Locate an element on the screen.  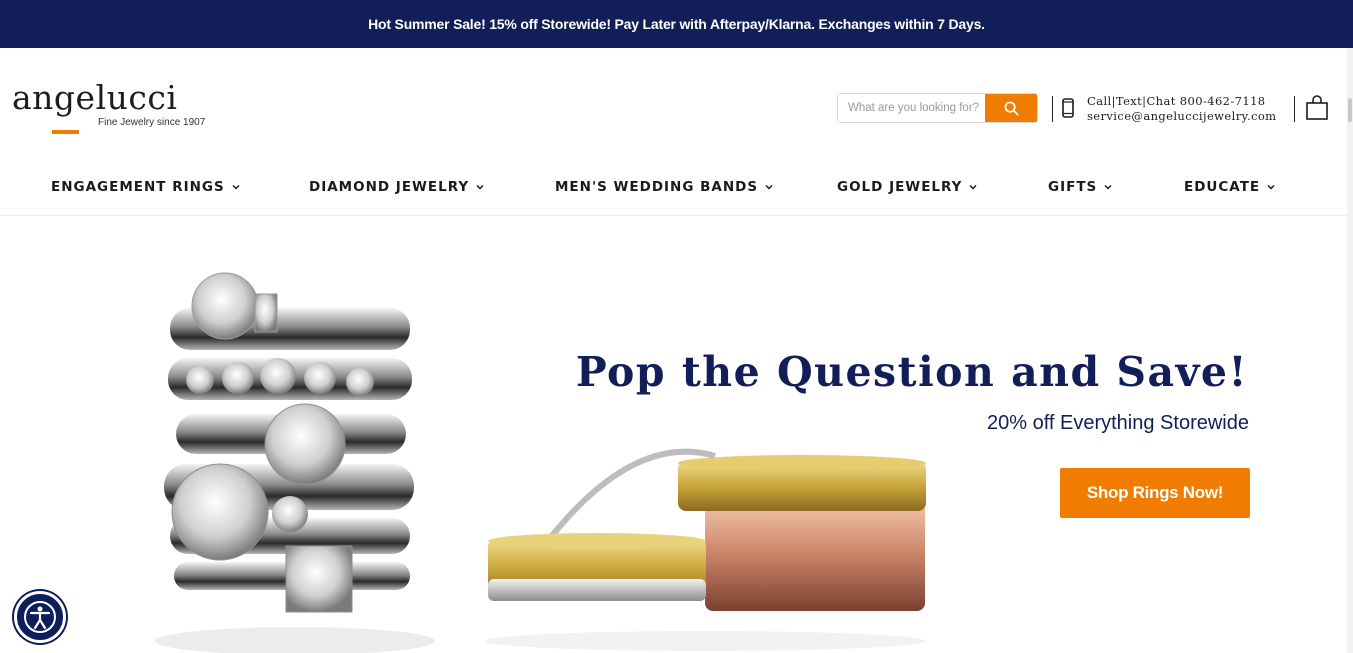
nav-gold-jewelry: GOLD JEWELRY is located at coordinates (907, 187).